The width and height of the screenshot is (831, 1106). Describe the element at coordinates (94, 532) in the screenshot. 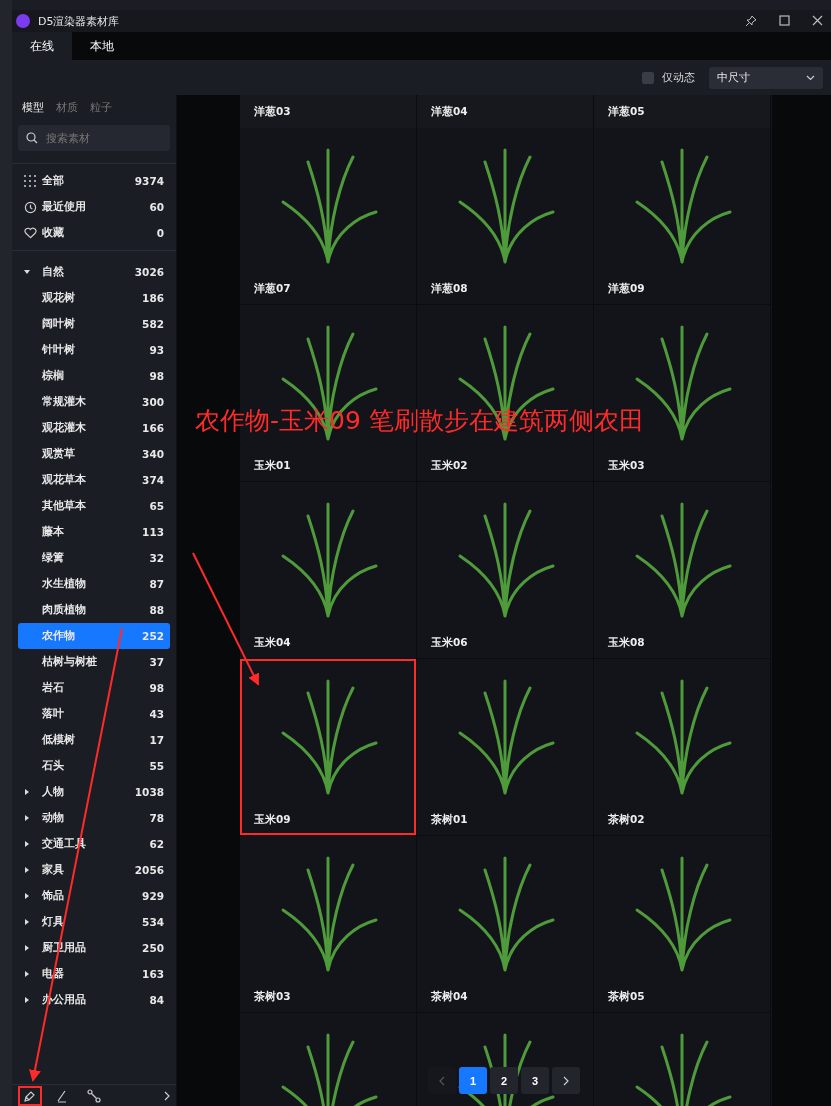

I see `category-item: 藤本 113` at that location.